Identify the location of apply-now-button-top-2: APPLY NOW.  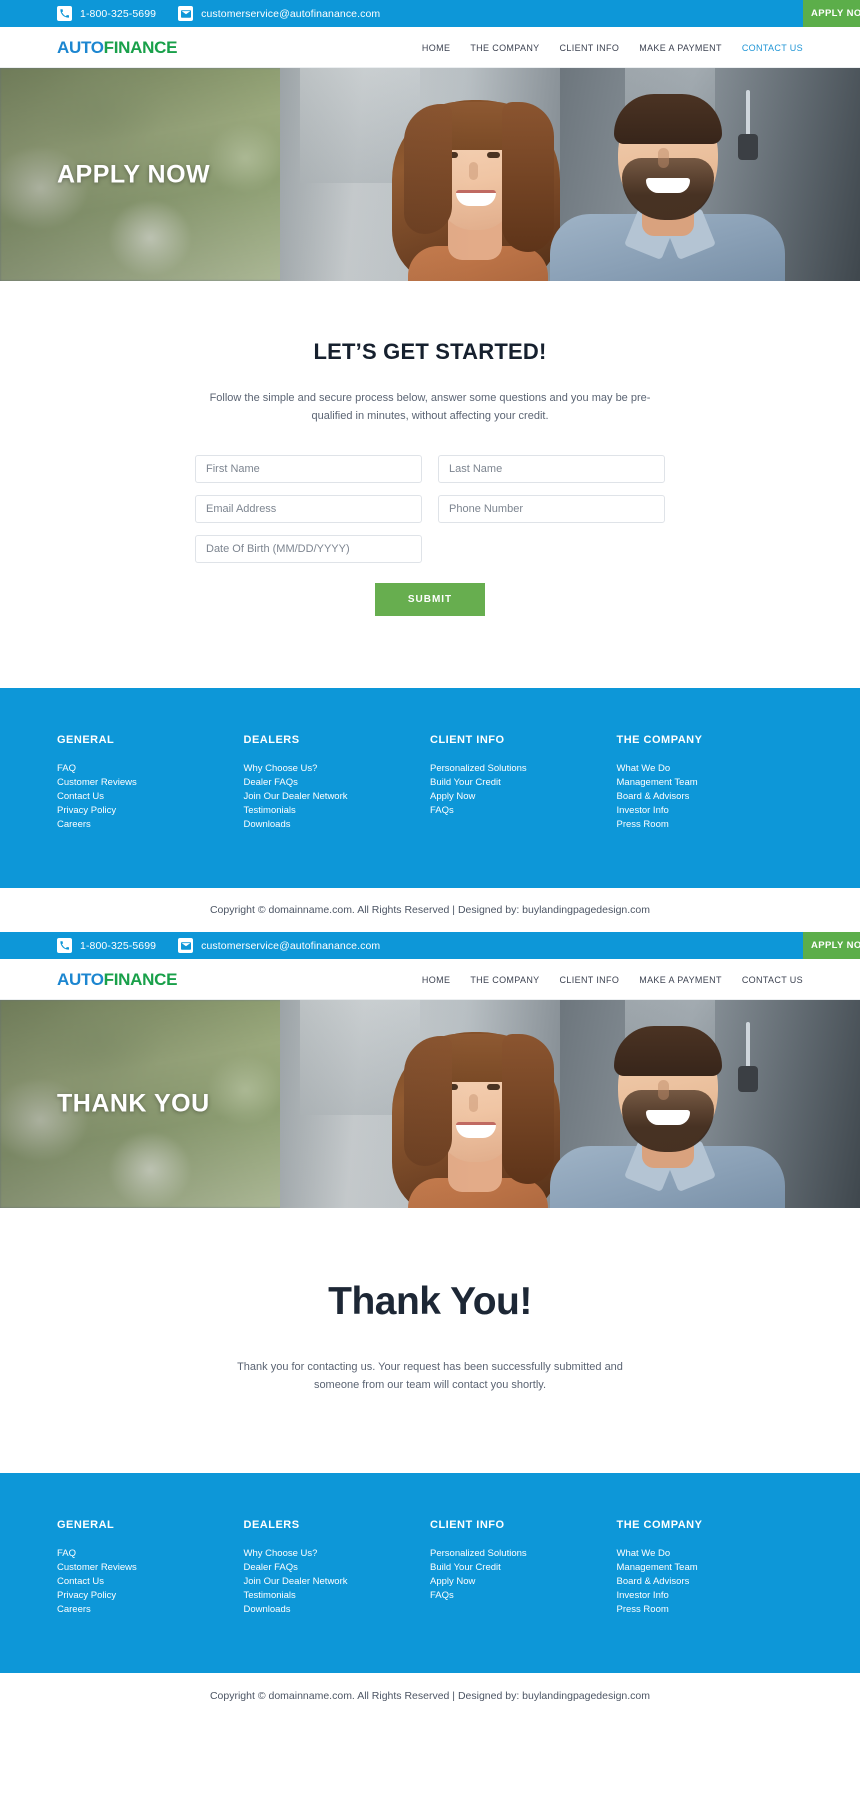
(831, 946).